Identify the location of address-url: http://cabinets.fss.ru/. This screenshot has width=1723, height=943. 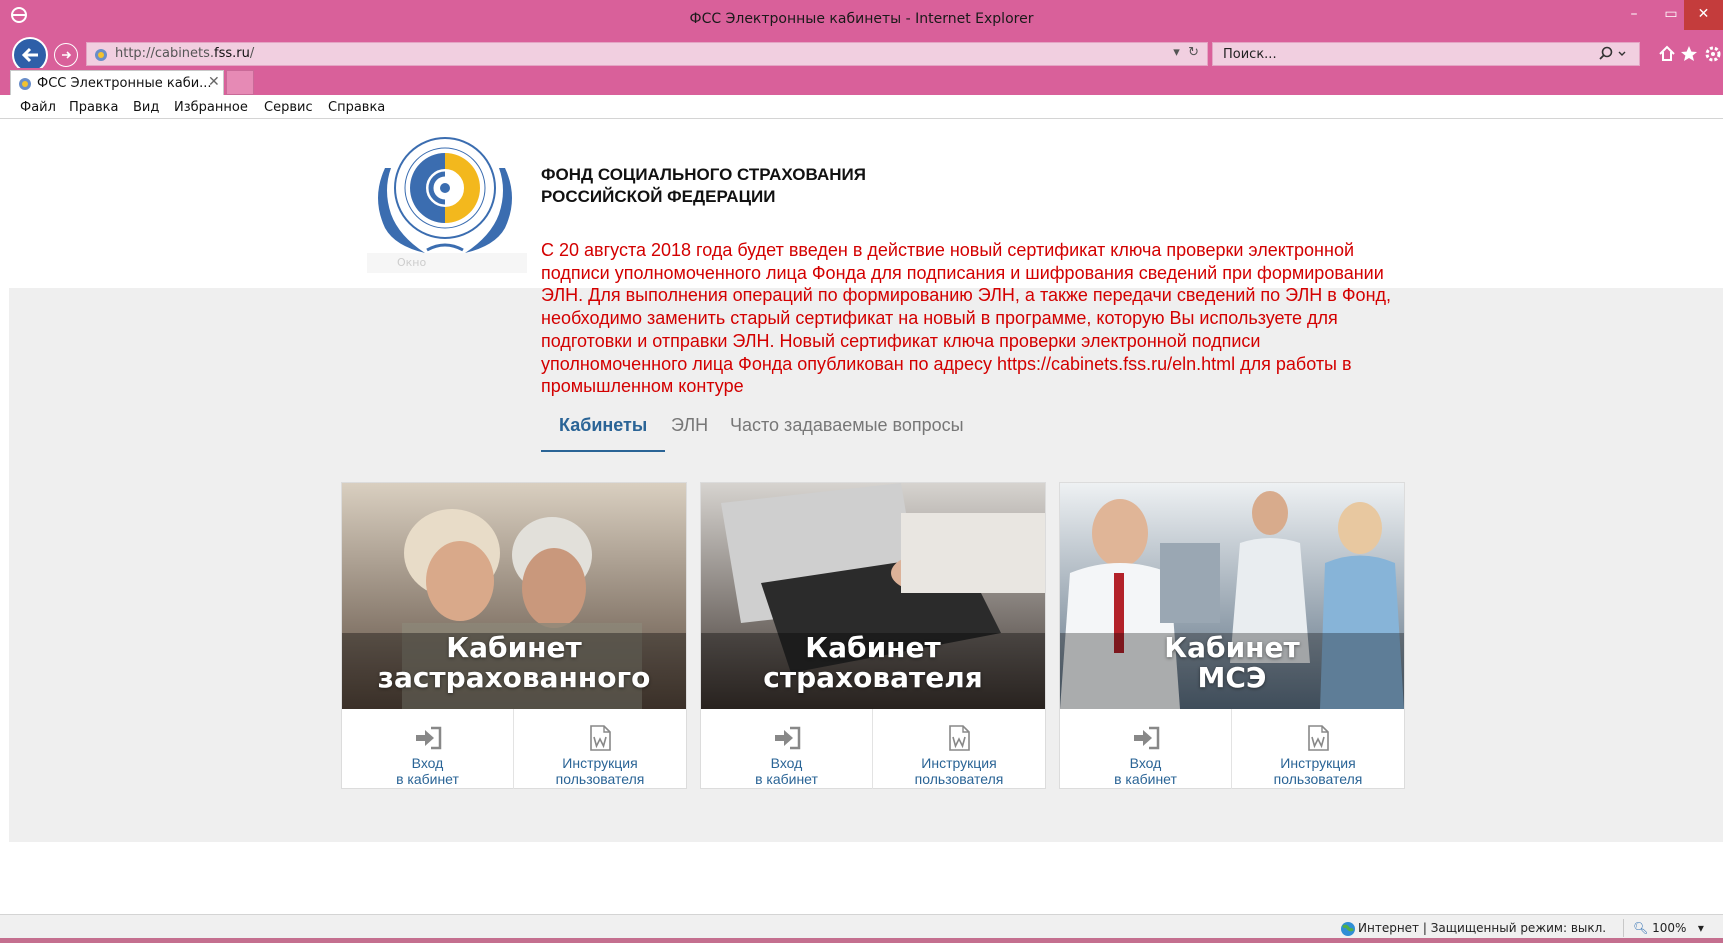
(184, 53).